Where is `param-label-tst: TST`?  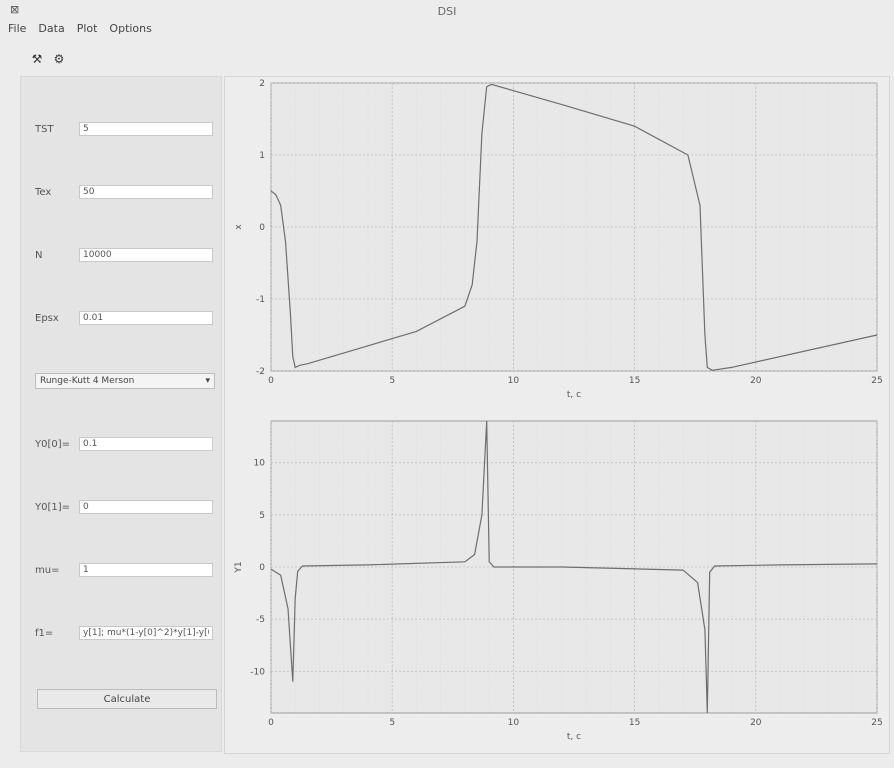
param-label-tst: TST is located at coordinates (44, 129).